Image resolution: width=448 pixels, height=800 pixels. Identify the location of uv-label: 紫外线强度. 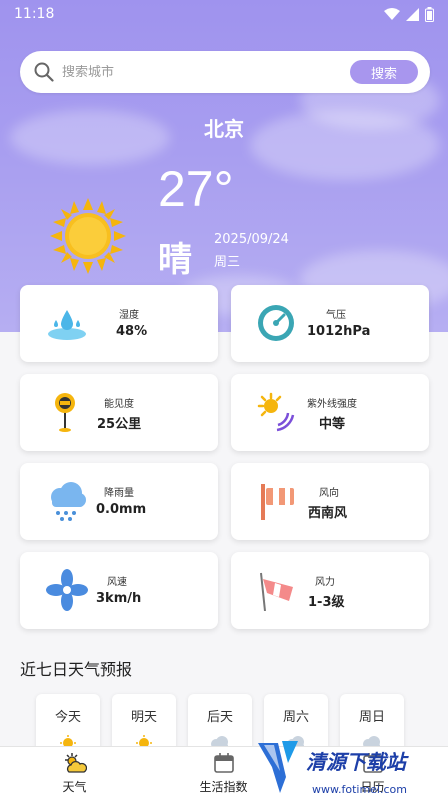
(332, 404).